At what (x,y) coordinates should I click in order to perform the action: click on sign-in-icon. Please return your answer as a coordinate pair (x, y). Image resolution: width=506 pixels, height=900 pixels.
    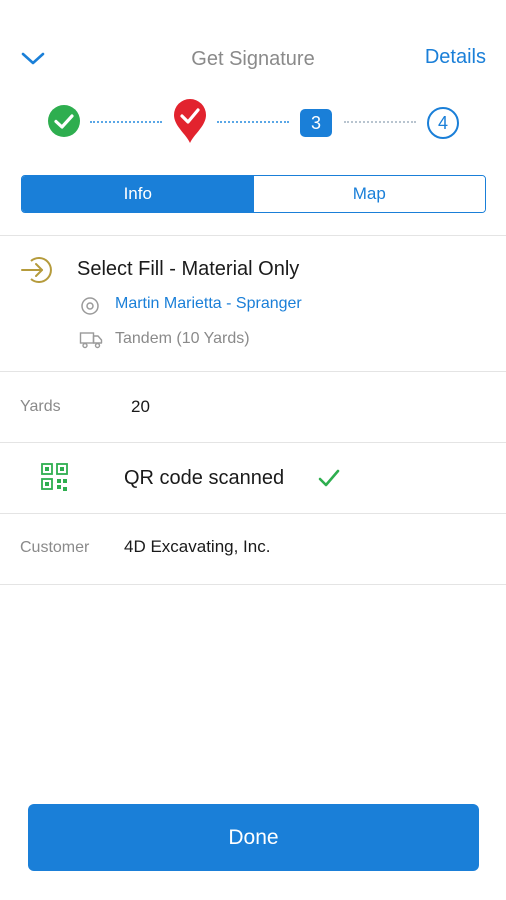
    Looking at the image, I should click on (36, 270).